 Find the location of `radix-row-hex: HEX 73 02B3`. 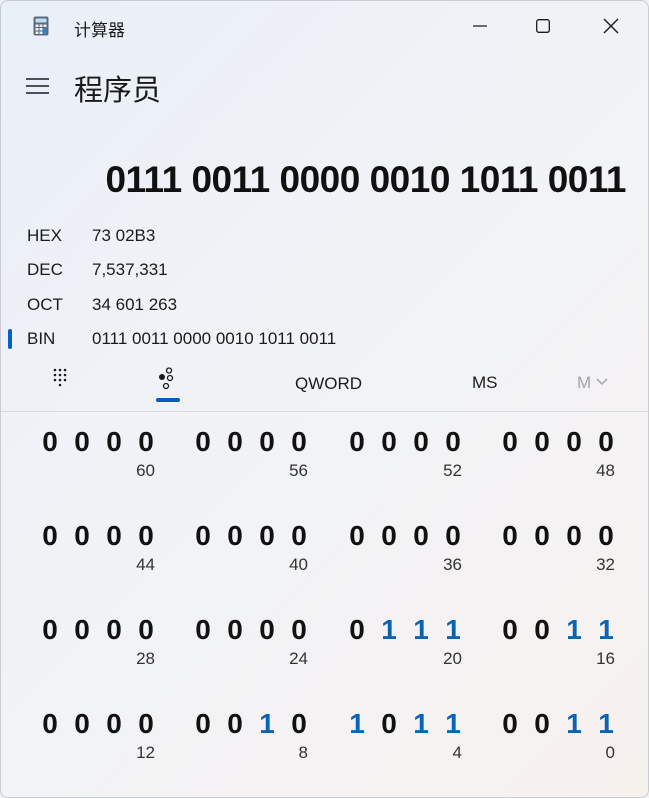

radix-row-hex: HEX 73 02B3 is located at coordinates (324, 238).